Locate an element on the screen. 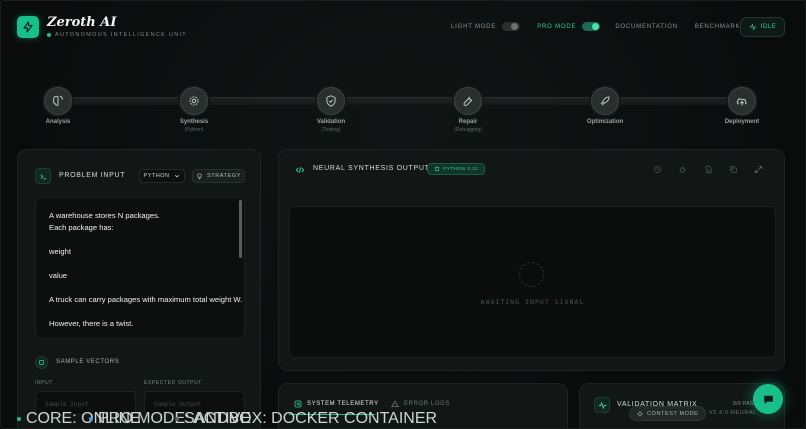 This screenshot has width=806, height=429. stage-sub: (Testing) is located at coordinates (331, 130).